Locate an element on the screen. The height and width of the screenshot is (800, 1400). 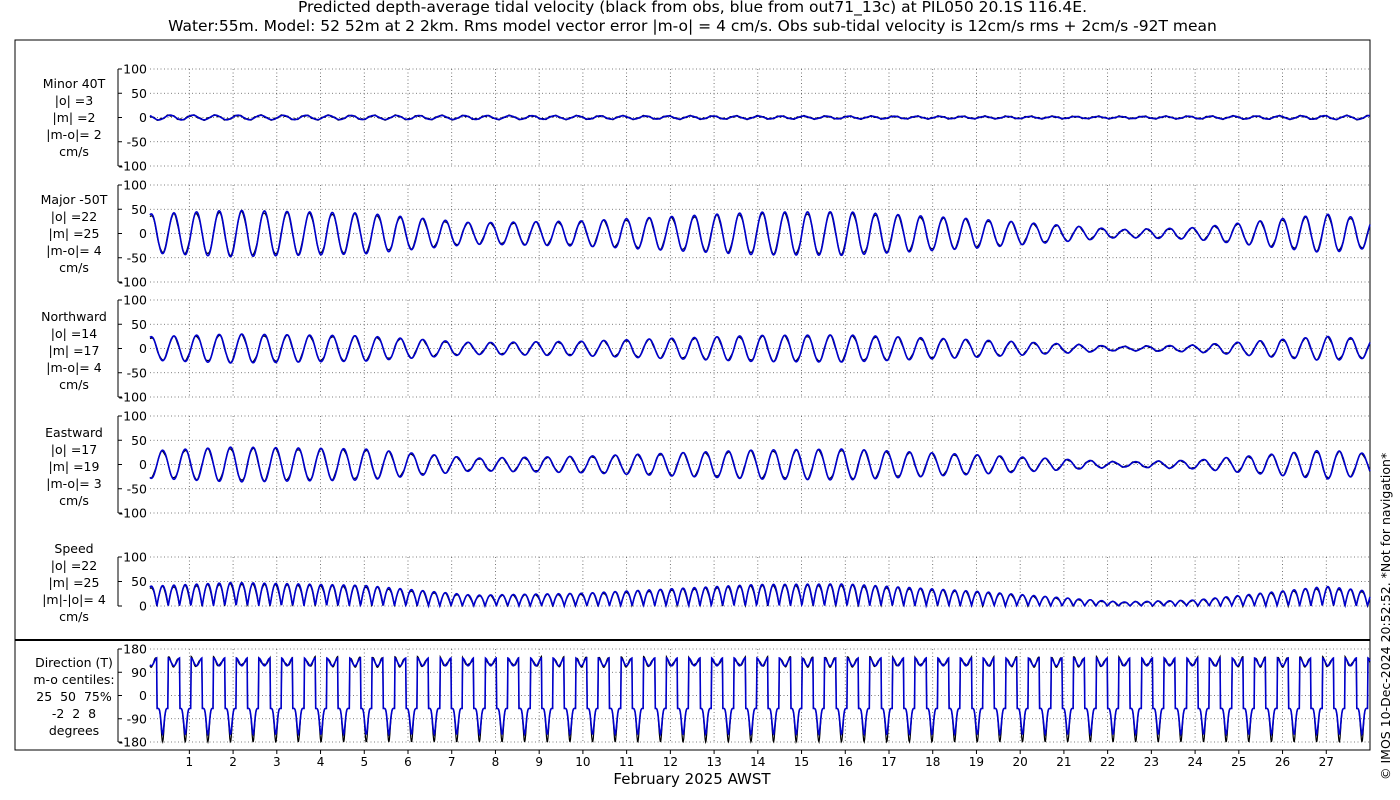
panel-1: 100 50 0 -50 -100 is located at coordinates (744, 118).